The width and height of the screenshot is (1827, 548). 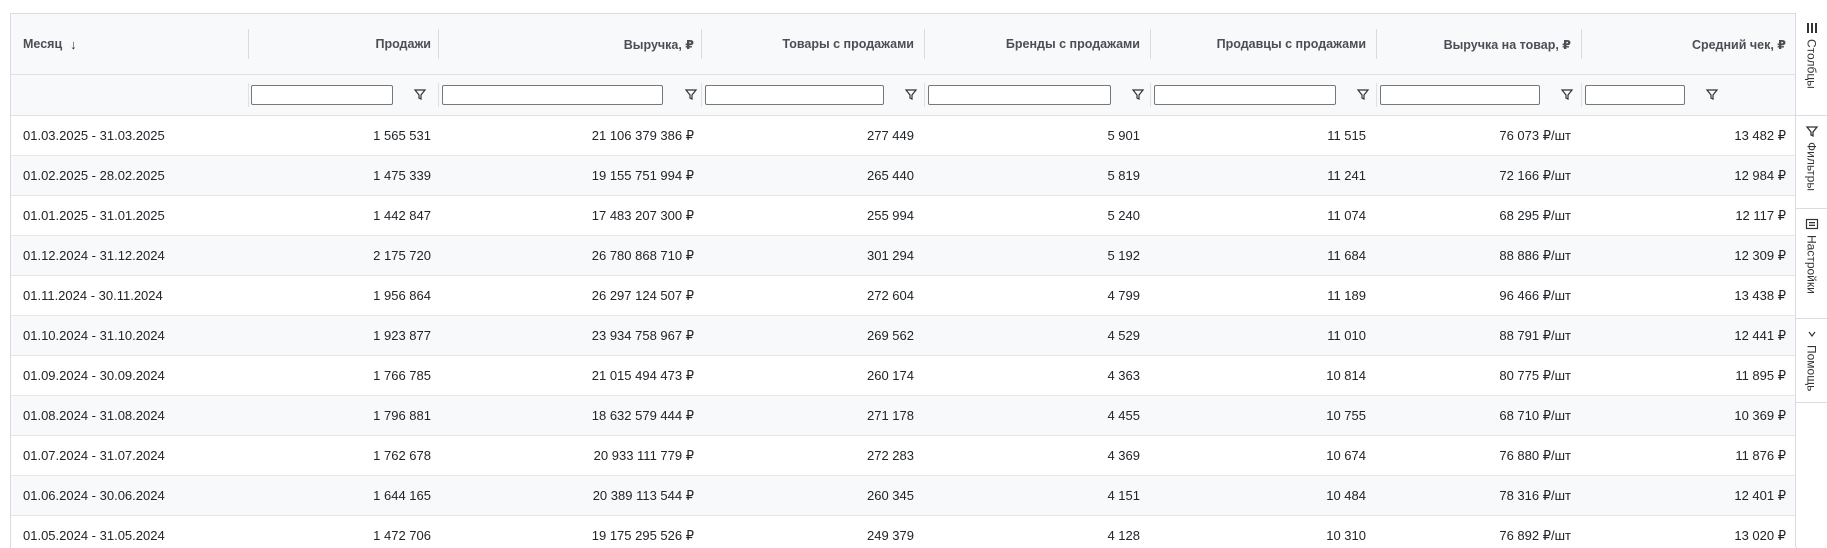 What do you see at coordinates (1346, 375) in the screenshot?
I see `cell-sellers: 10 814` at bounding box center [1346, 375].